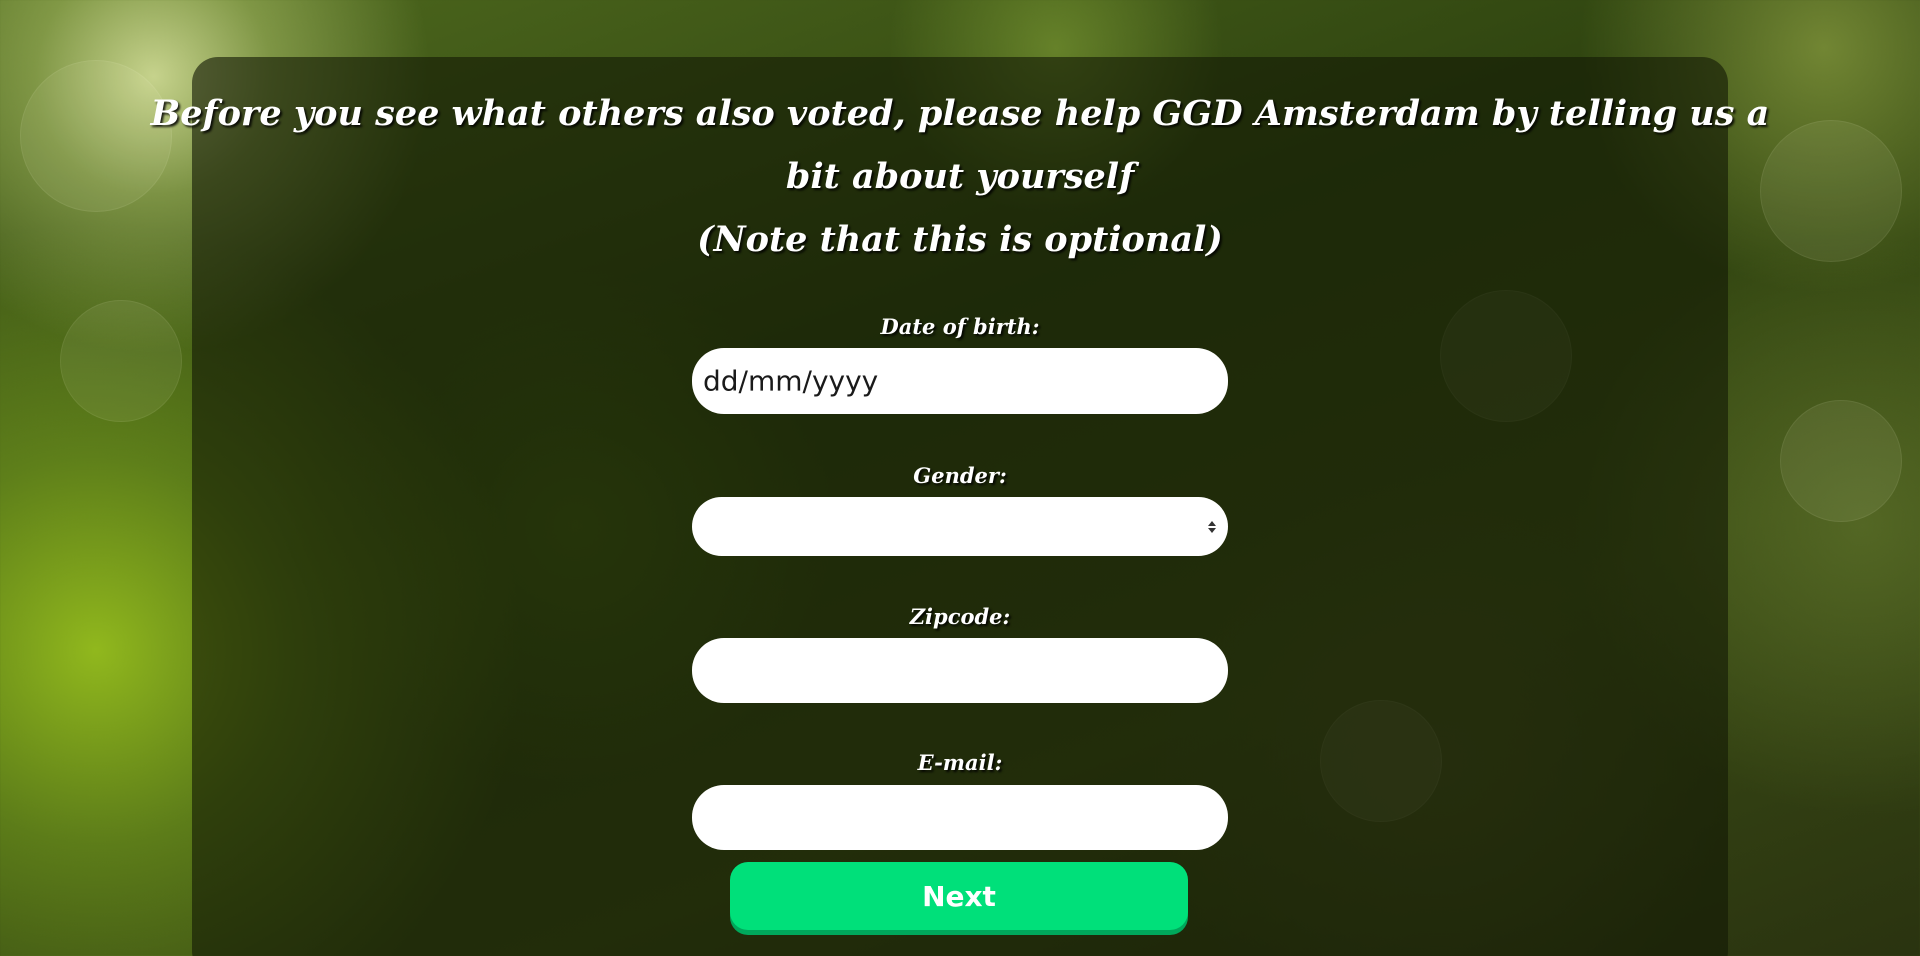 This screenshot has height=956, width=1920. I want to click on title-line: bit about yourself, so click(960, 176).